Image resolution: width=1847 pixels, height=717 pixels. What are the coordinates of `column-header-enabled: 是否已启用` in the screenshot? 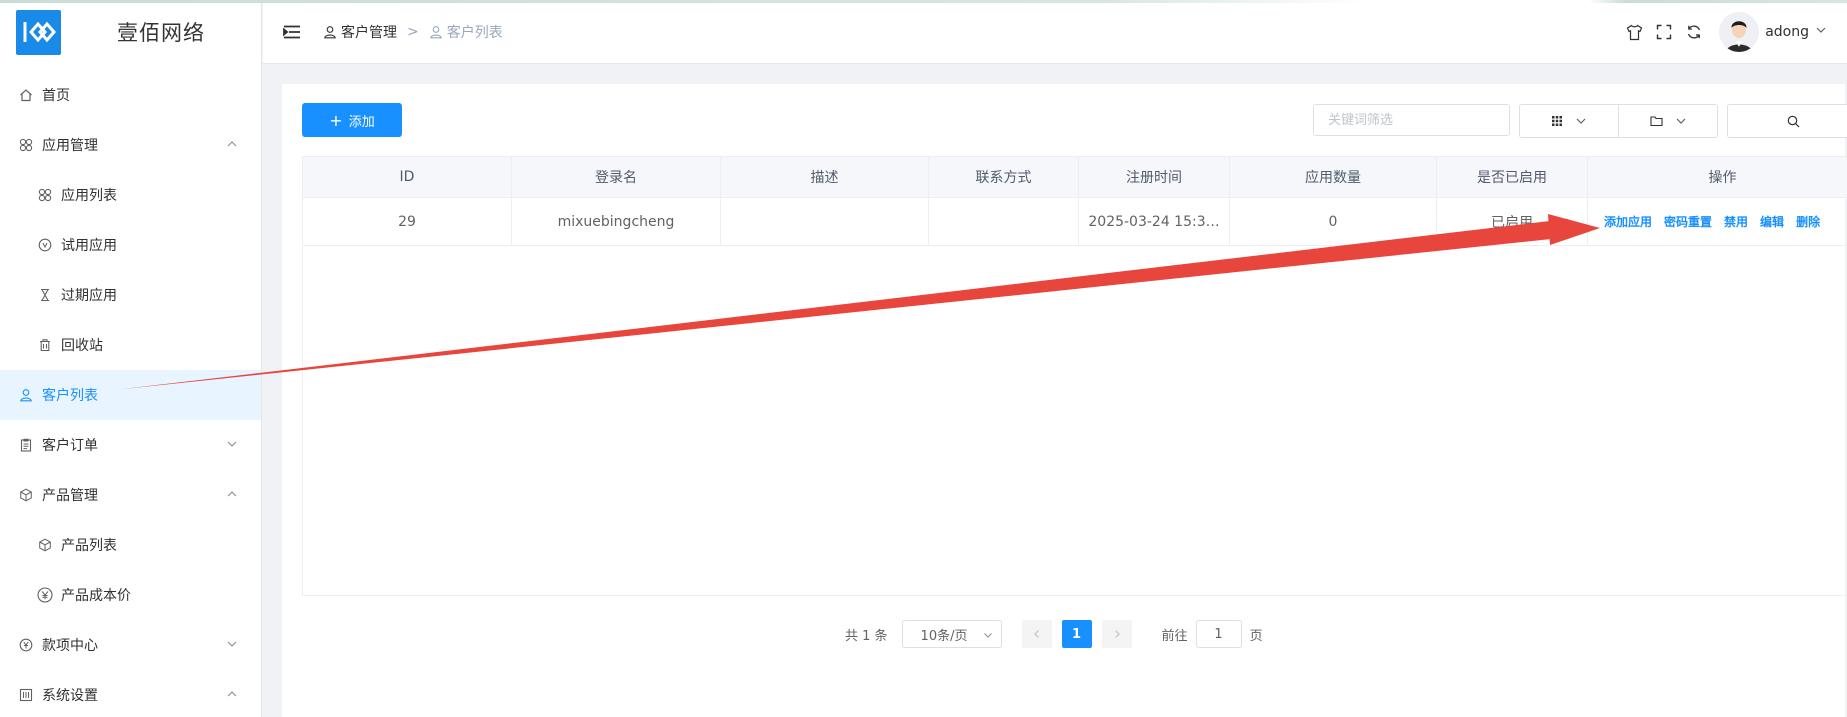 It's located at (1512, 177).